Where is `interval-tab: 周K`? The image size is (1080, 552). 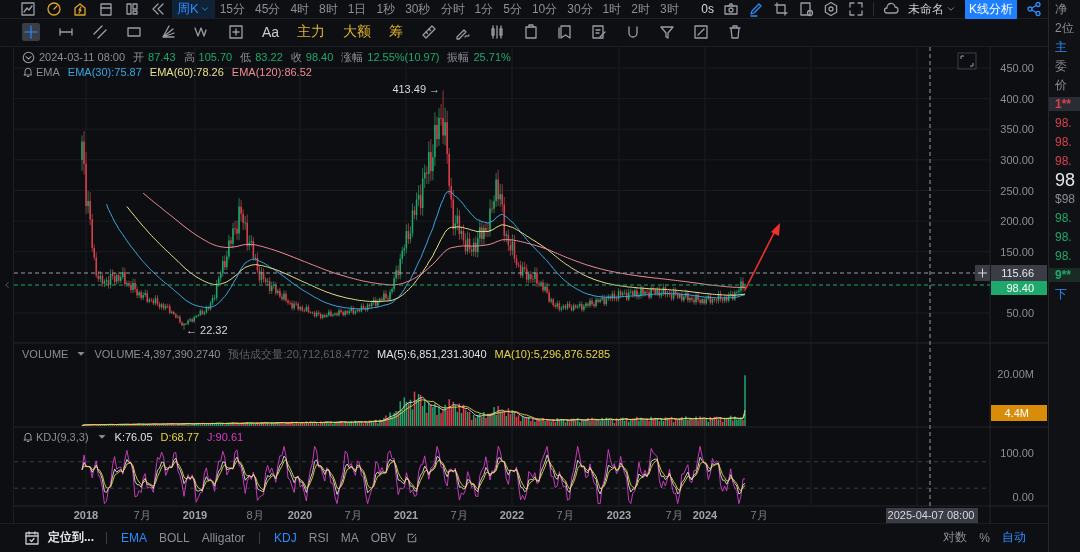 interval-tab: 周K is located at coordinates (193, 9).